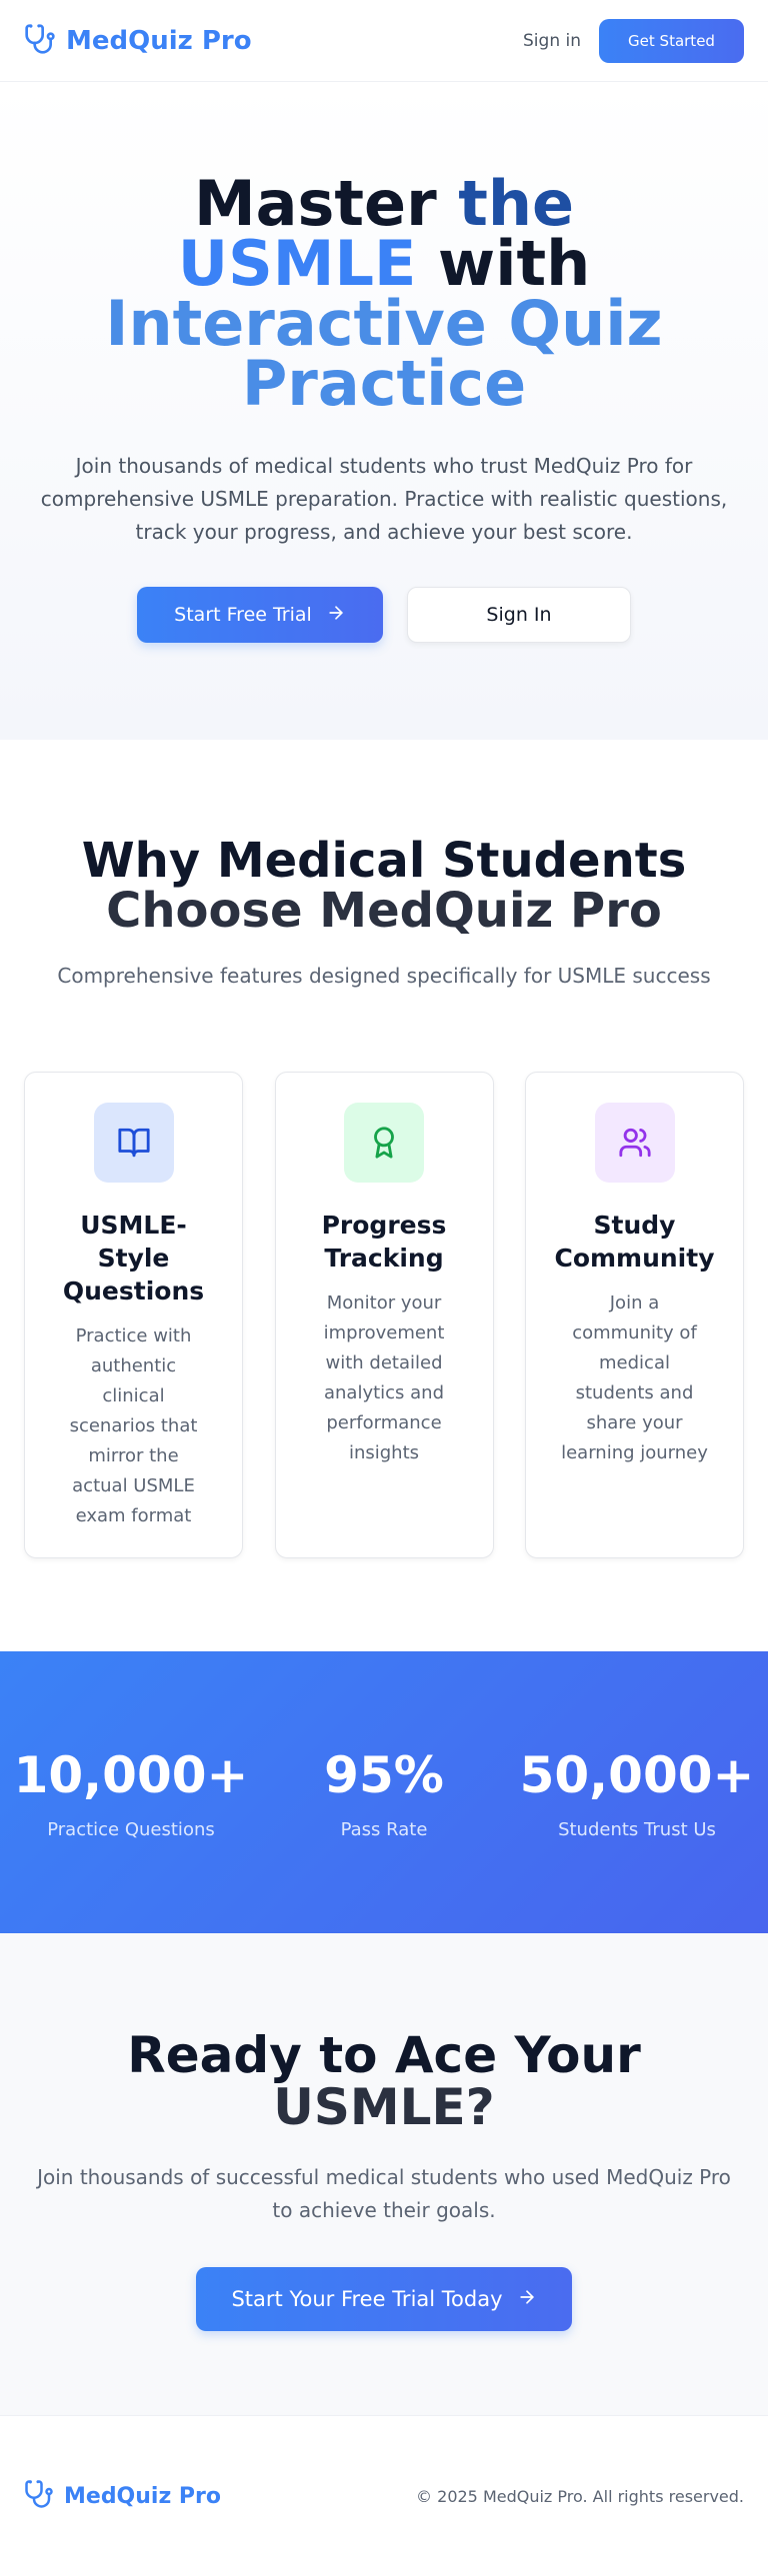 This screenshot has width=768, height=2576. Describe the element at coordinates (159, 40) in the screenshot. I see `brand-name: MedQuiz Pro` at that location.